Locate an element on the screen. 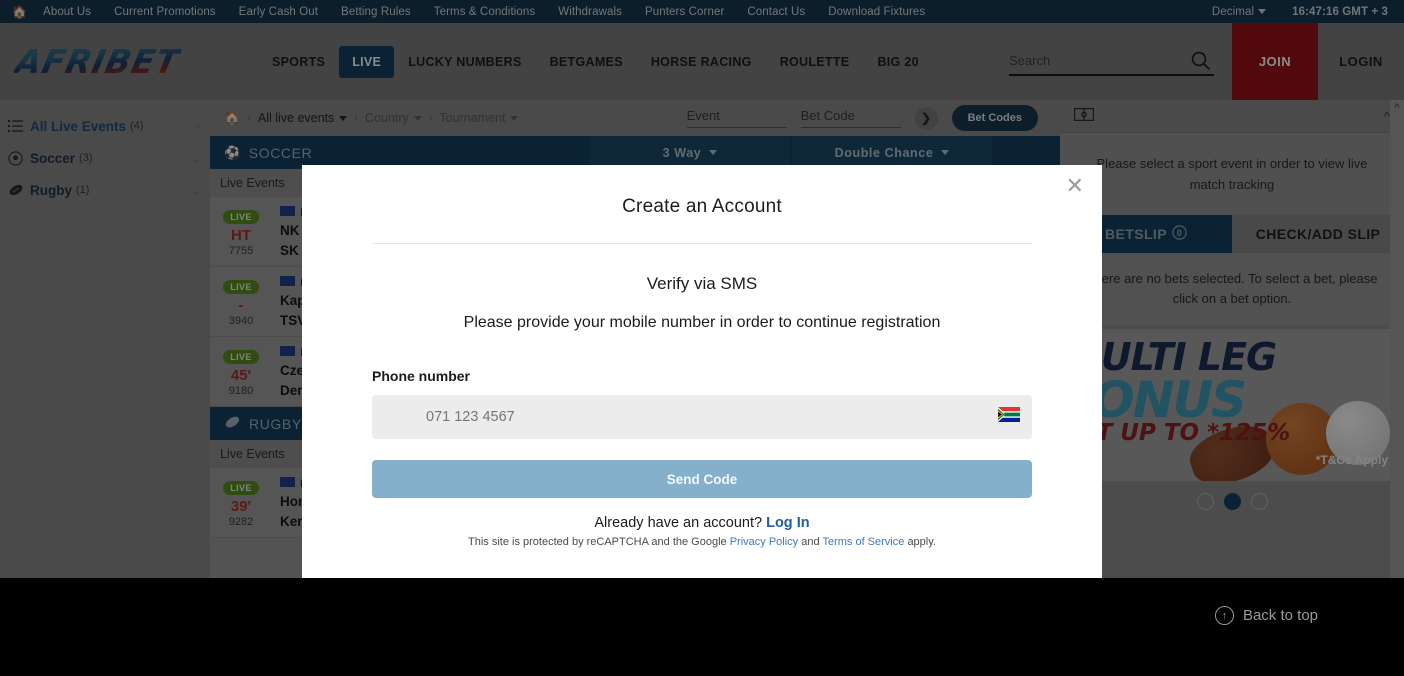  phone-input: 071 123 4567 is located at coordinates (470, 417).